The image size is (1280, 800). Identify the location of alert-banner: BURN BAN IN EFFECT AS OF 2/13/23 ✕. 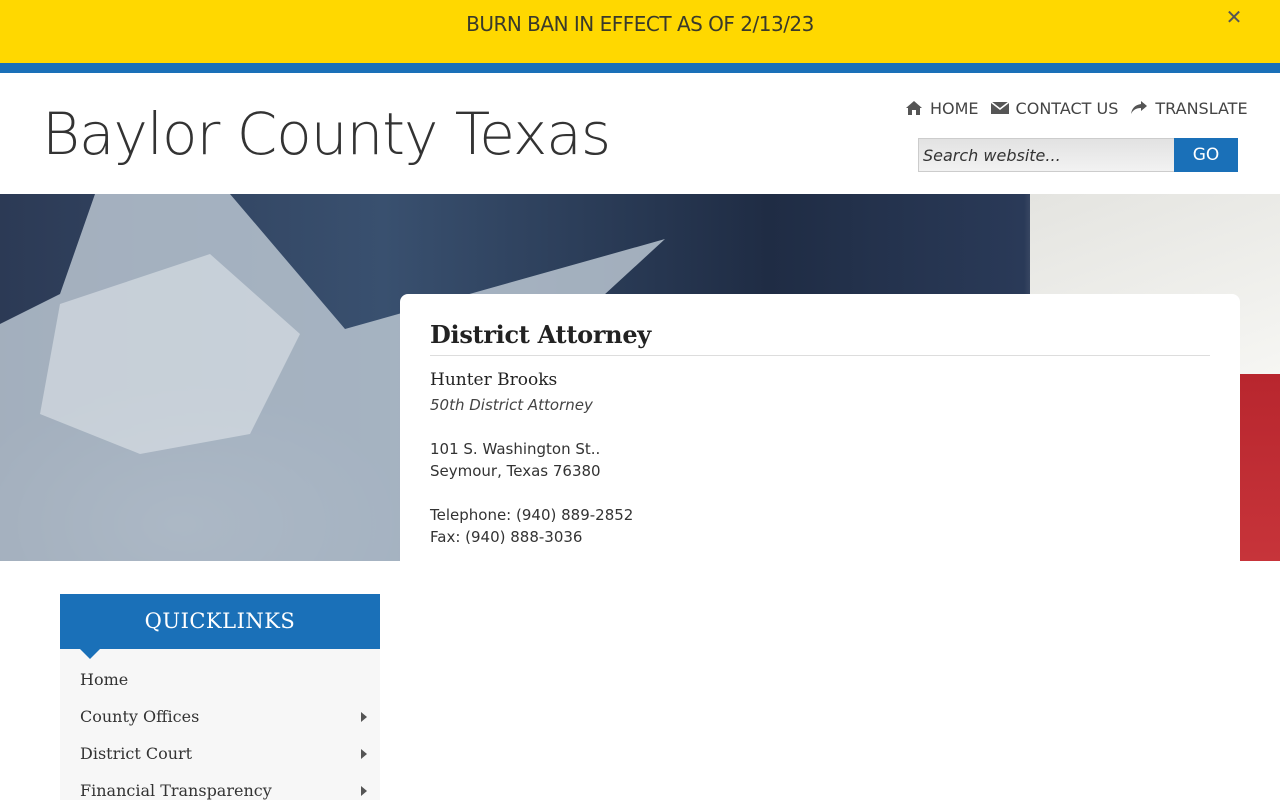
(640, 31).